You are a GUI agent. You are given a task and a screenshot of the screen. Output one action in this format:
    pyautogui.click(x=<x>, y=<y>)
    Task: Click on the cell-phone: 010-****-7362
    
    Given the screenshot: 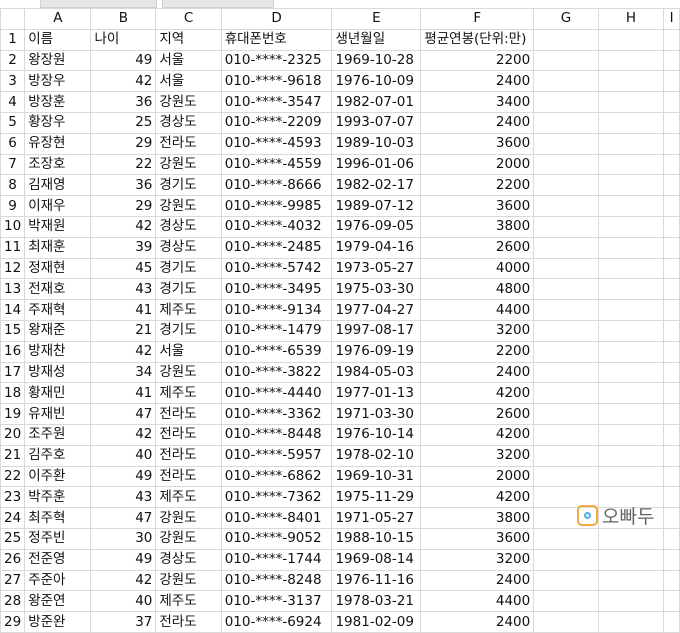 What is the action you would take?
    pyautogui.click(x=276, y=497)
    